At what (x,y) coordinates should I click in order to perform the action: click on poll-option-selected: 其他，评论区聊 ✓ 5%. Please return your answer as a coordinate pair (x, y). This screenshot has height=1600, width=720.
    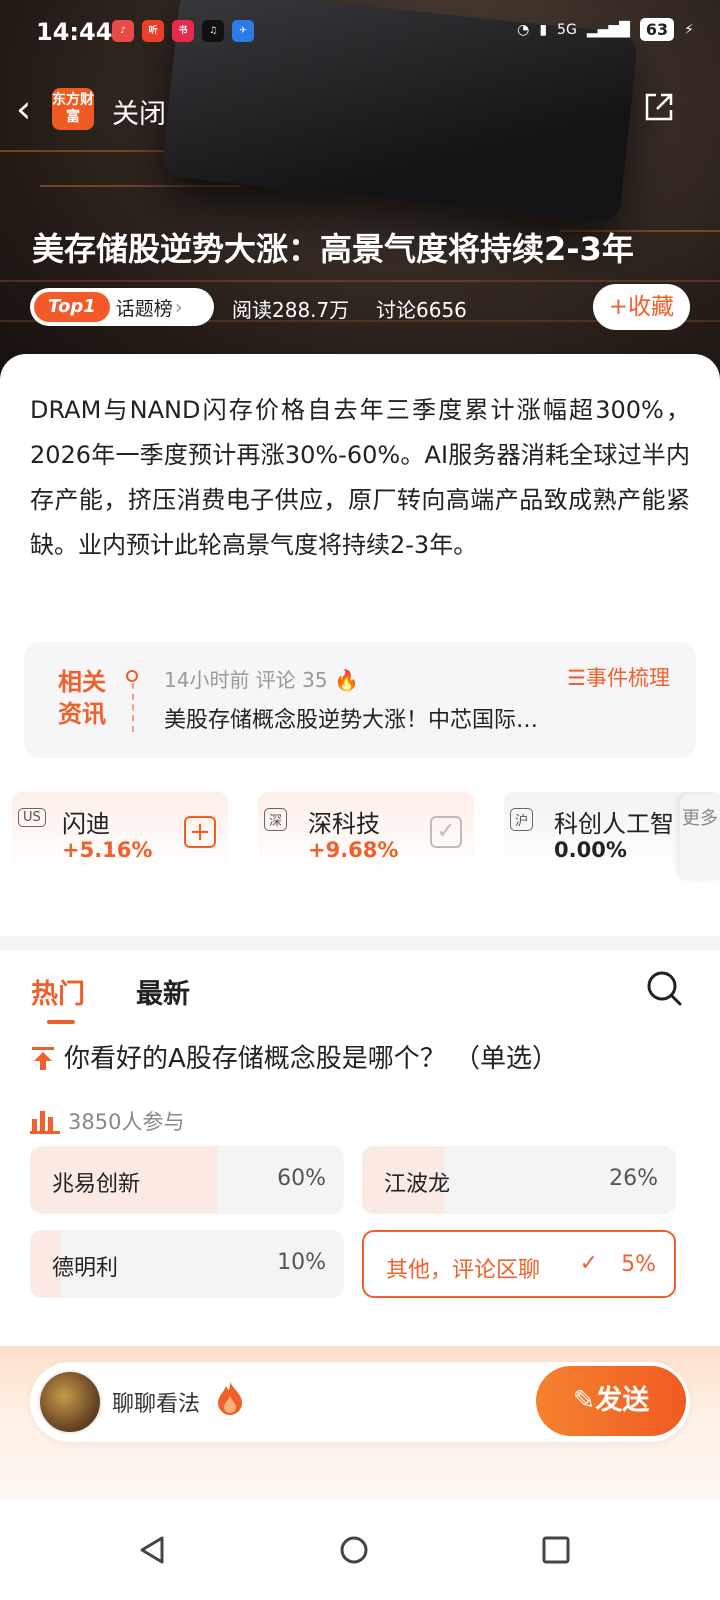
    Looking at the image, I should click on (519, 1264).